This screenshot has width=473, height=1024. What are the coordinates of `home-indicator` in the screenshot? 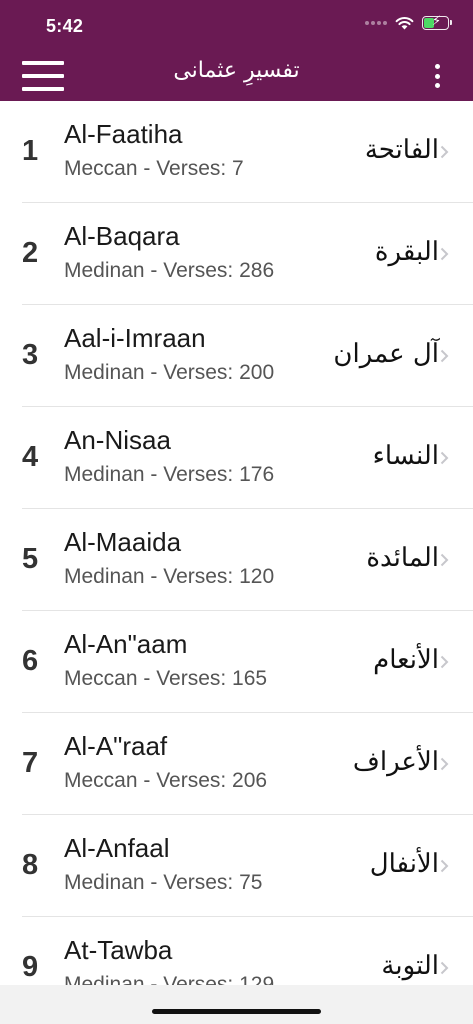 It's located at (236, 1011).